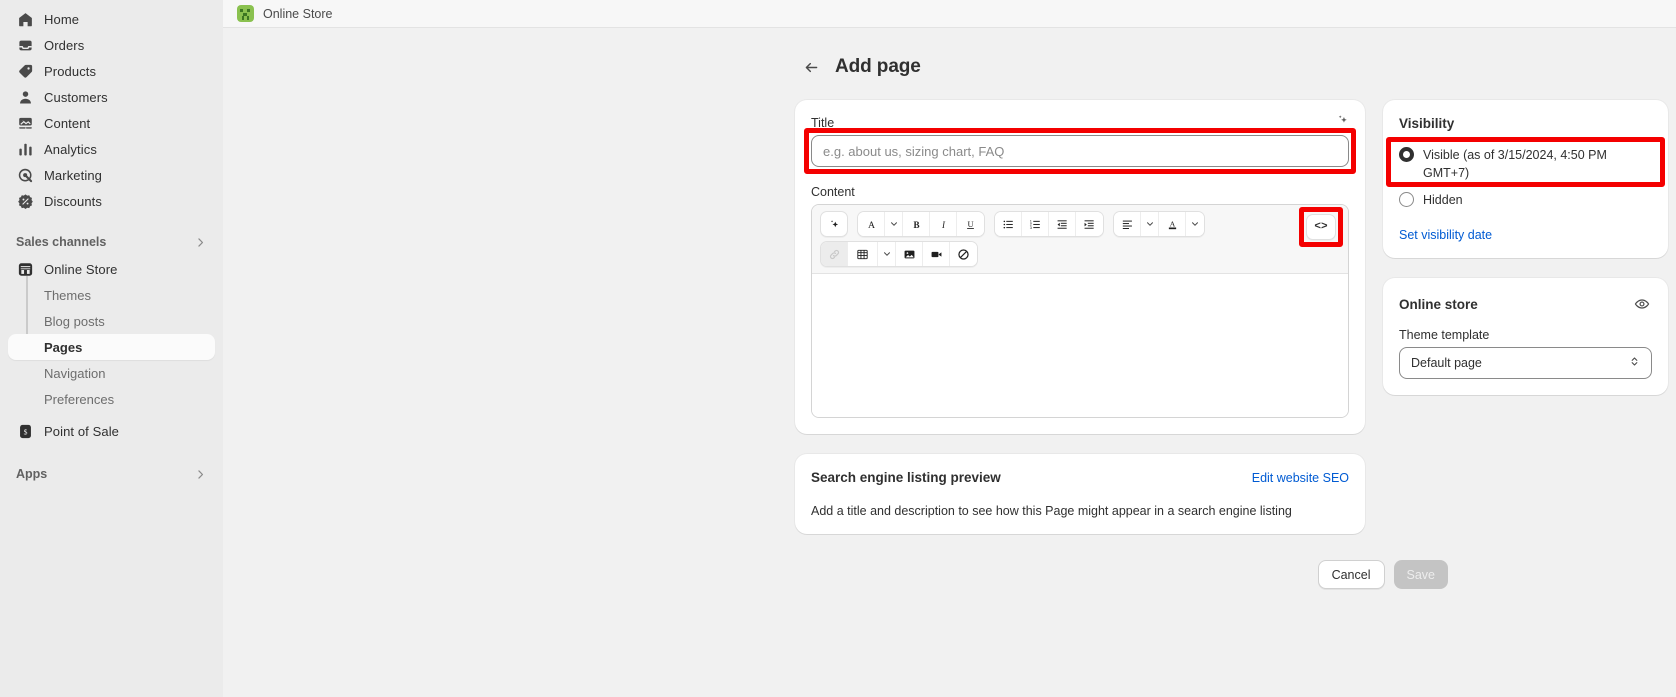 This screenshot has width=1676, height=697. I want to click on save-button: Save, so click(1420, 574).